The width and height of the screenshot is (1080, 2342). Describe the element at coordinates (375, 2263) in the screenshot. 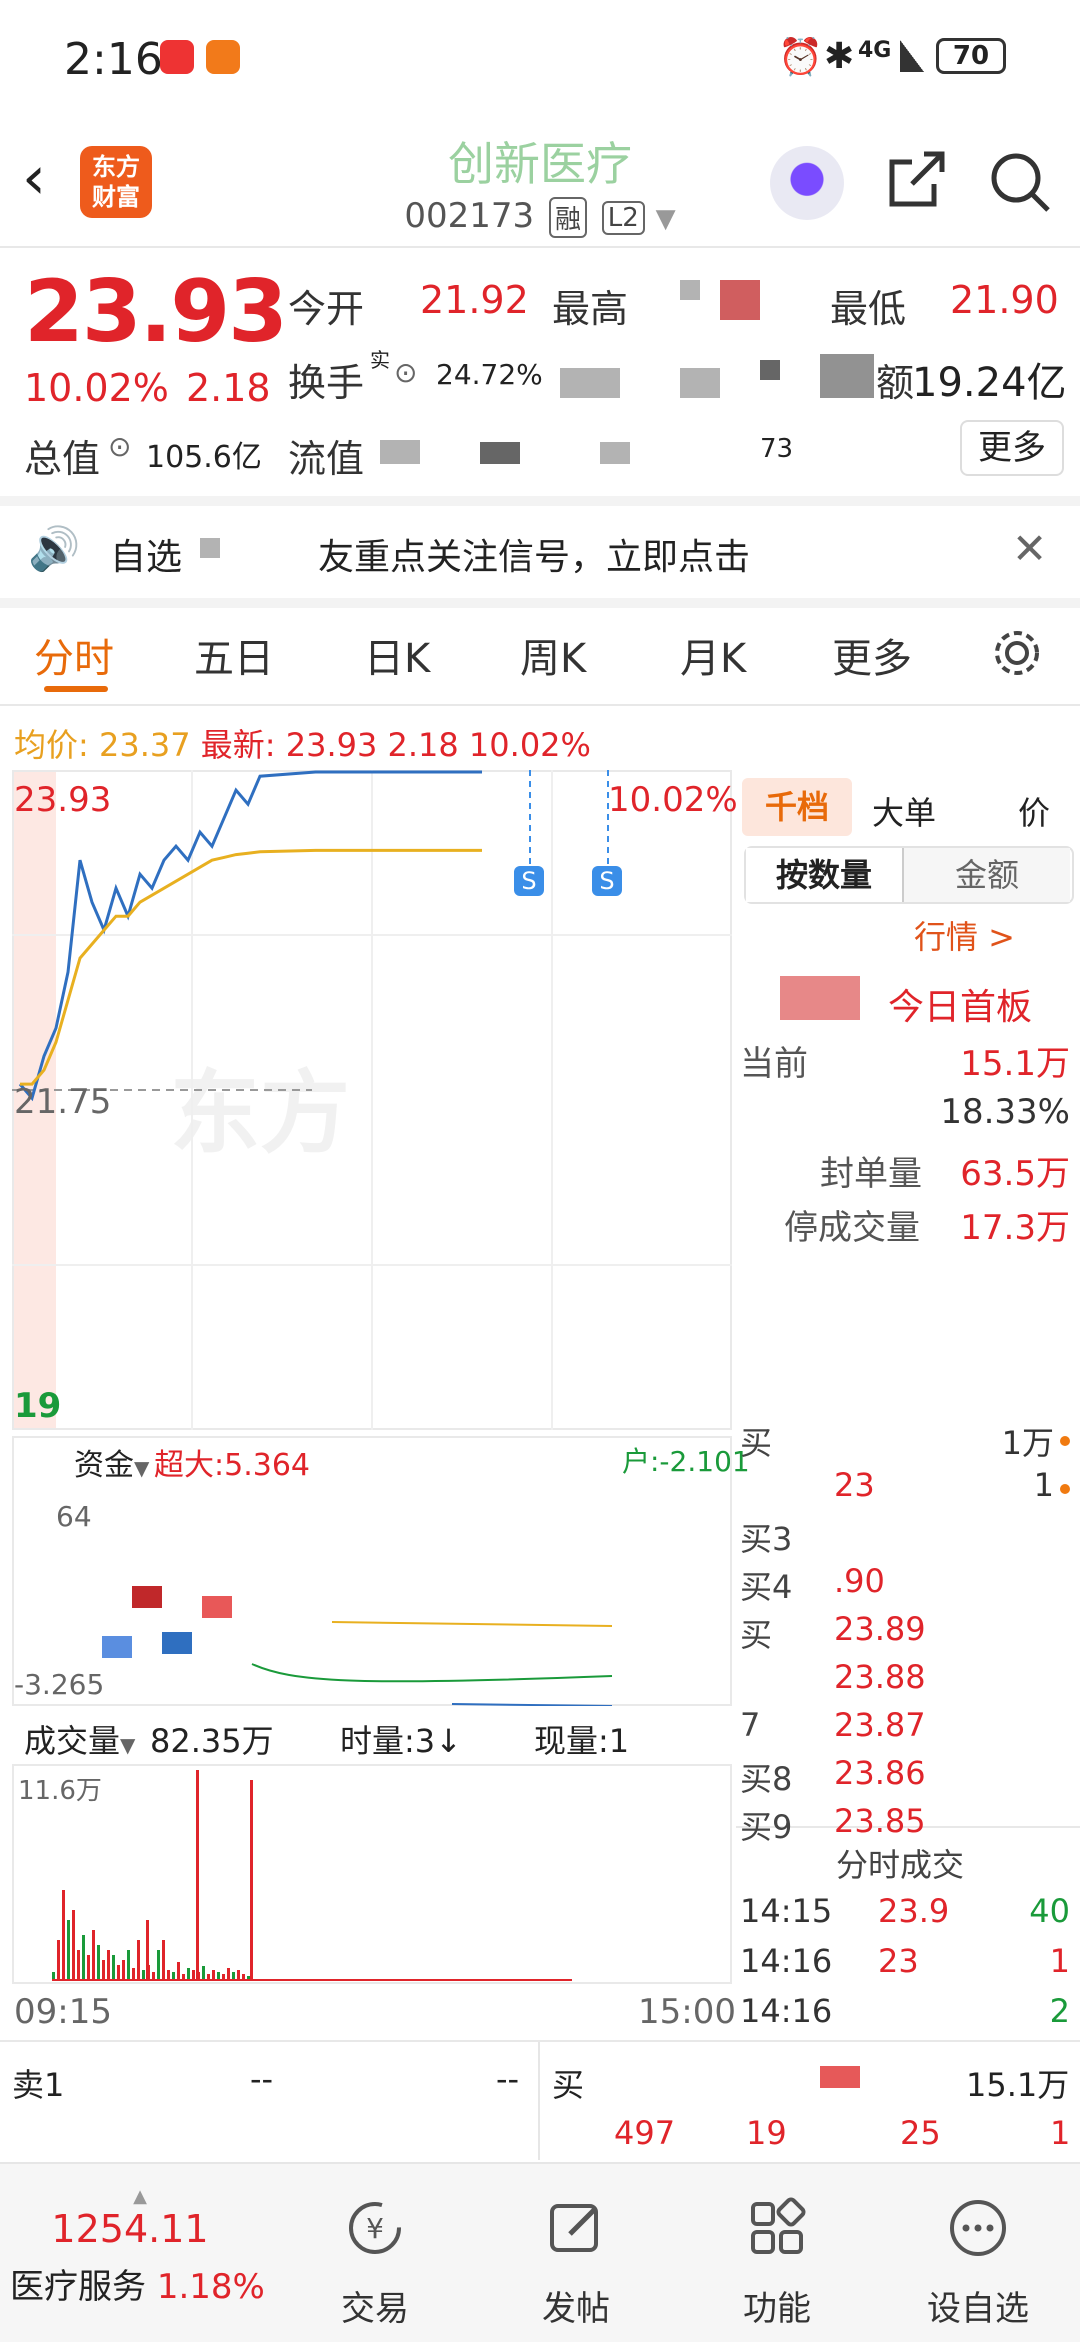

I see `nav-trade: ¥ 交易` at that location.